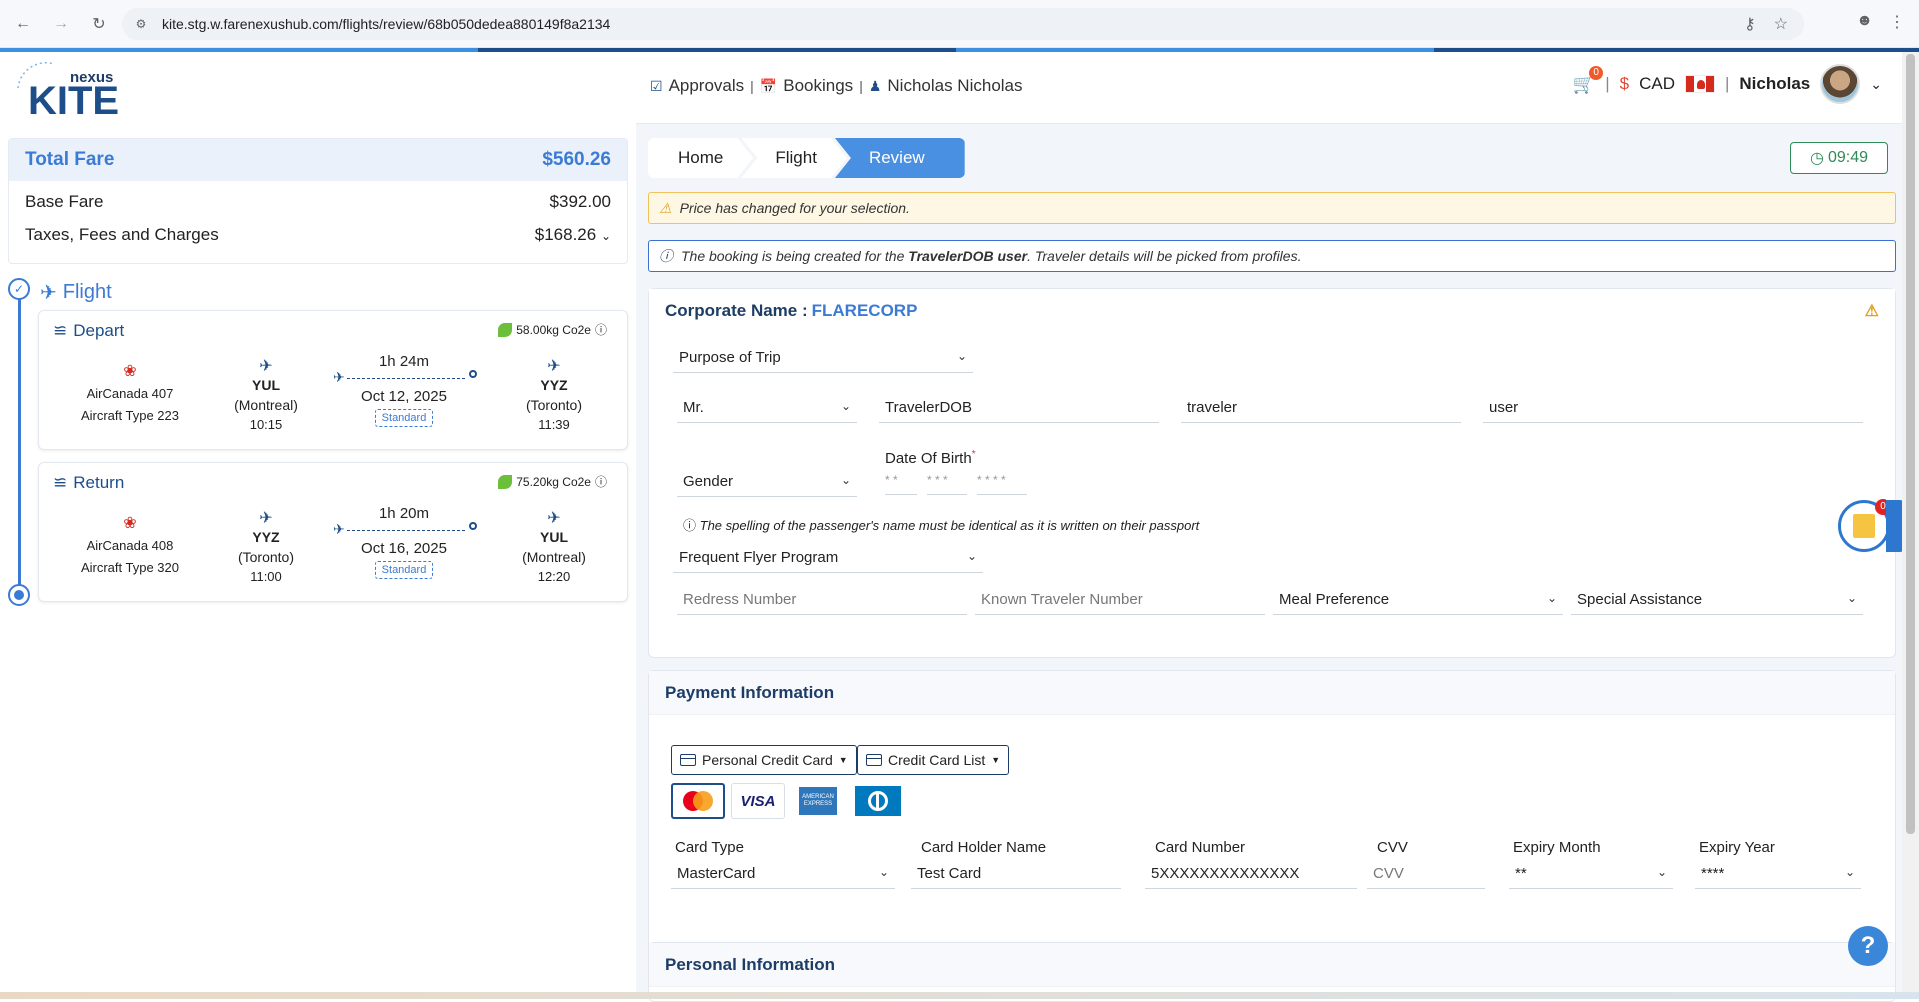 The height and width of the screenshot is (1002, 1919). What do you see at coordinates (1016, 874) in the screenshot?
I see `card-holder-input: Test Card` at bounding box center [1016, 874].